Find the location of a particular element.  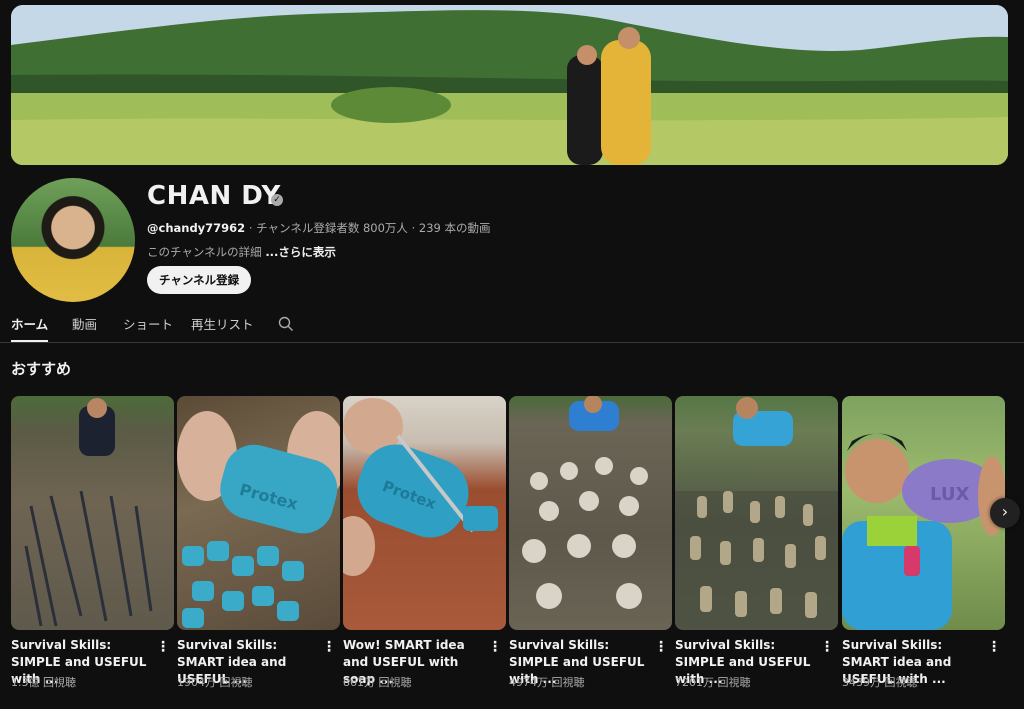

channel-avatar is located at coordinates (73, 240).